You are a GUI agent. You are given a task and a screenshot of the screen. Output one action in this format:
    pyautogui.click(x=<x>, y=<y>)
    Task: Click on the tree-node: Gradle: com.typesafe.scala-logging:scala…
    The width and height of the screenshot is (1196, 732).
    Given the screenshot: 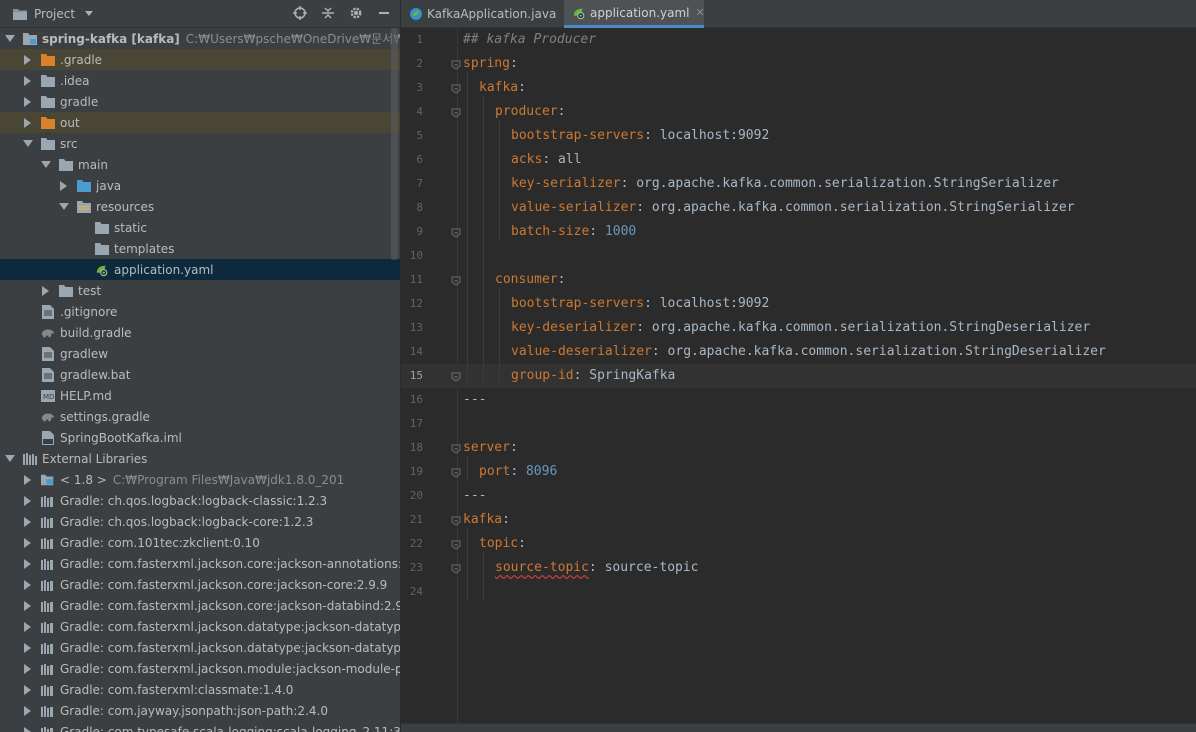 What is the action you would take?
    pyautogui.click(x=200, y=726)
    